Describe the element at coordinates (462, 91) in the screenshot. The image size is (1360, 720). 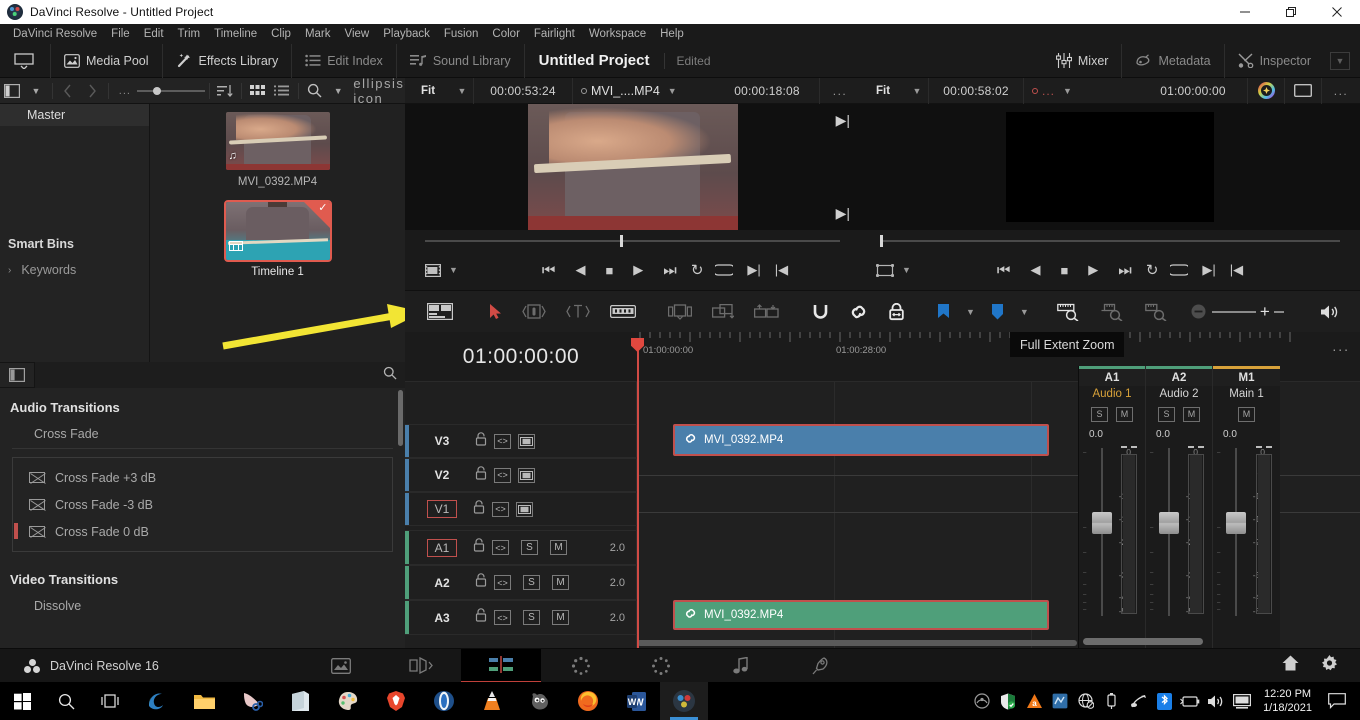
I see `source-zoom-dropdown-icon: ▼` at that location.